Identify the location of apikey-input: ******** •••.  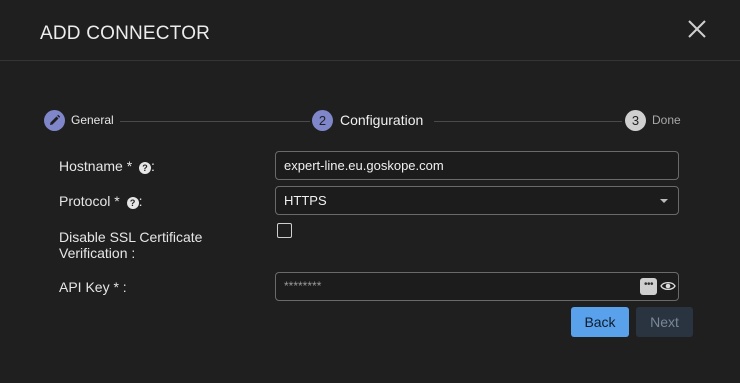
(477, 286).